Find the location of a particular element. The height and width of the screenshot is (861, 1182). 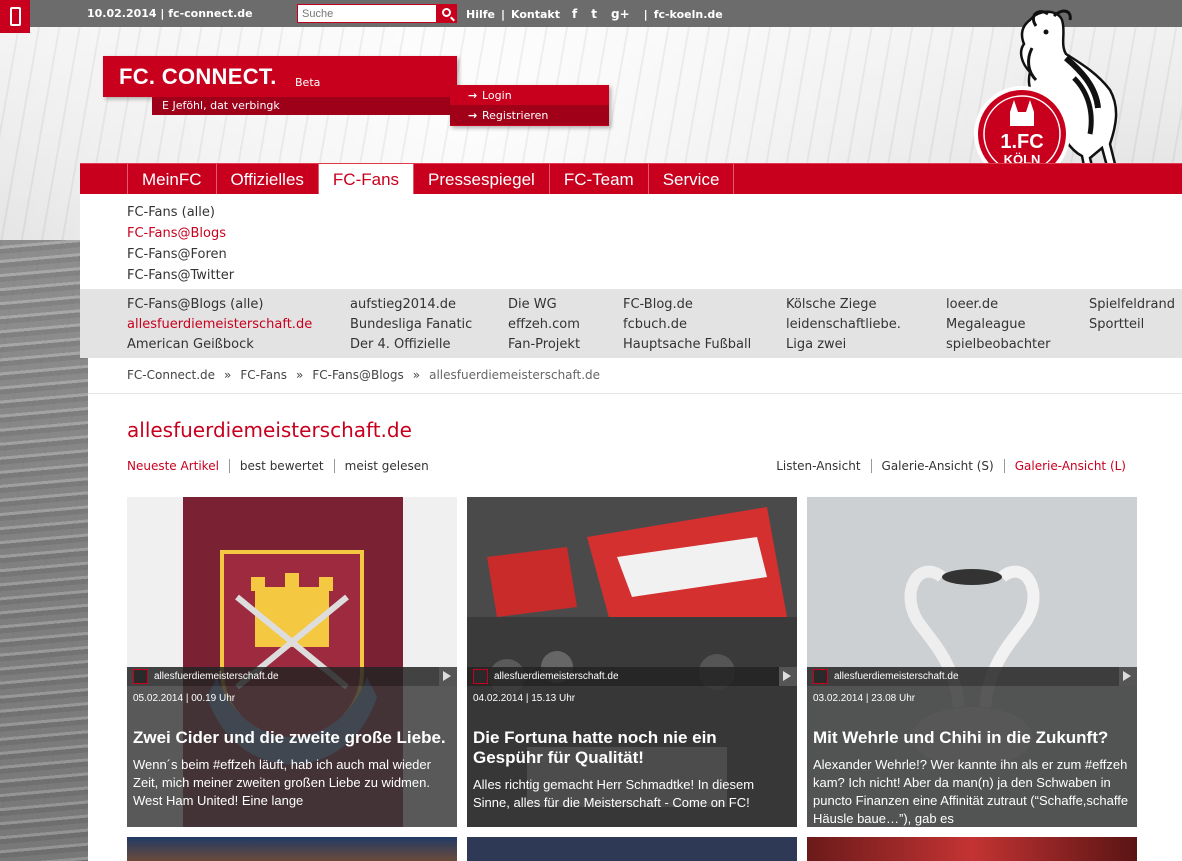

card-title: Zwei Cider und die zweite große Liebe. is located at coordinates (292, 738).